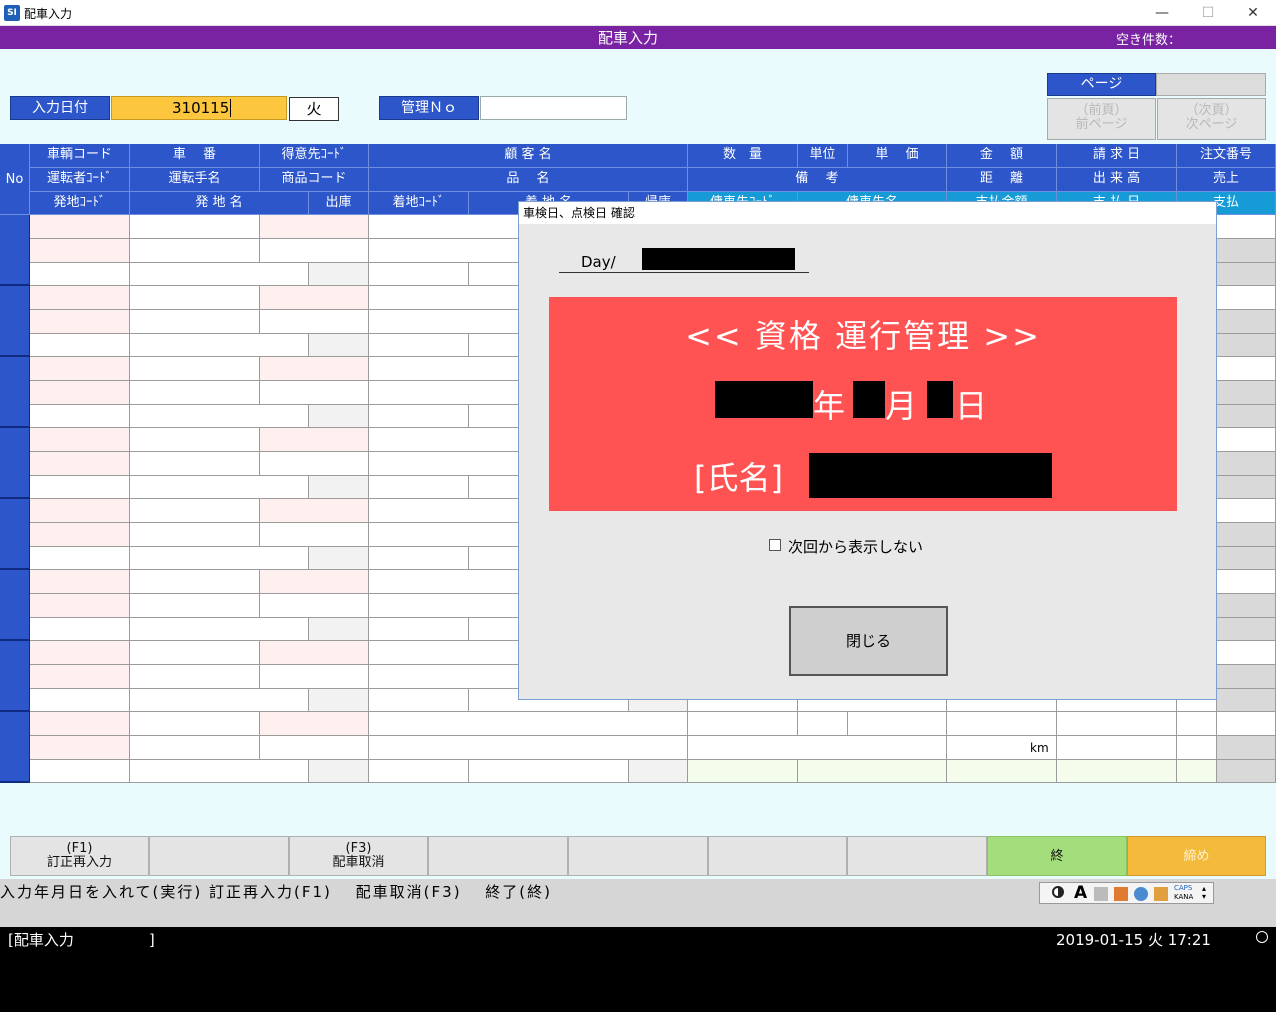 The image size is (1276, 1012). I want to click on dest-name-input, so click(549, 771).